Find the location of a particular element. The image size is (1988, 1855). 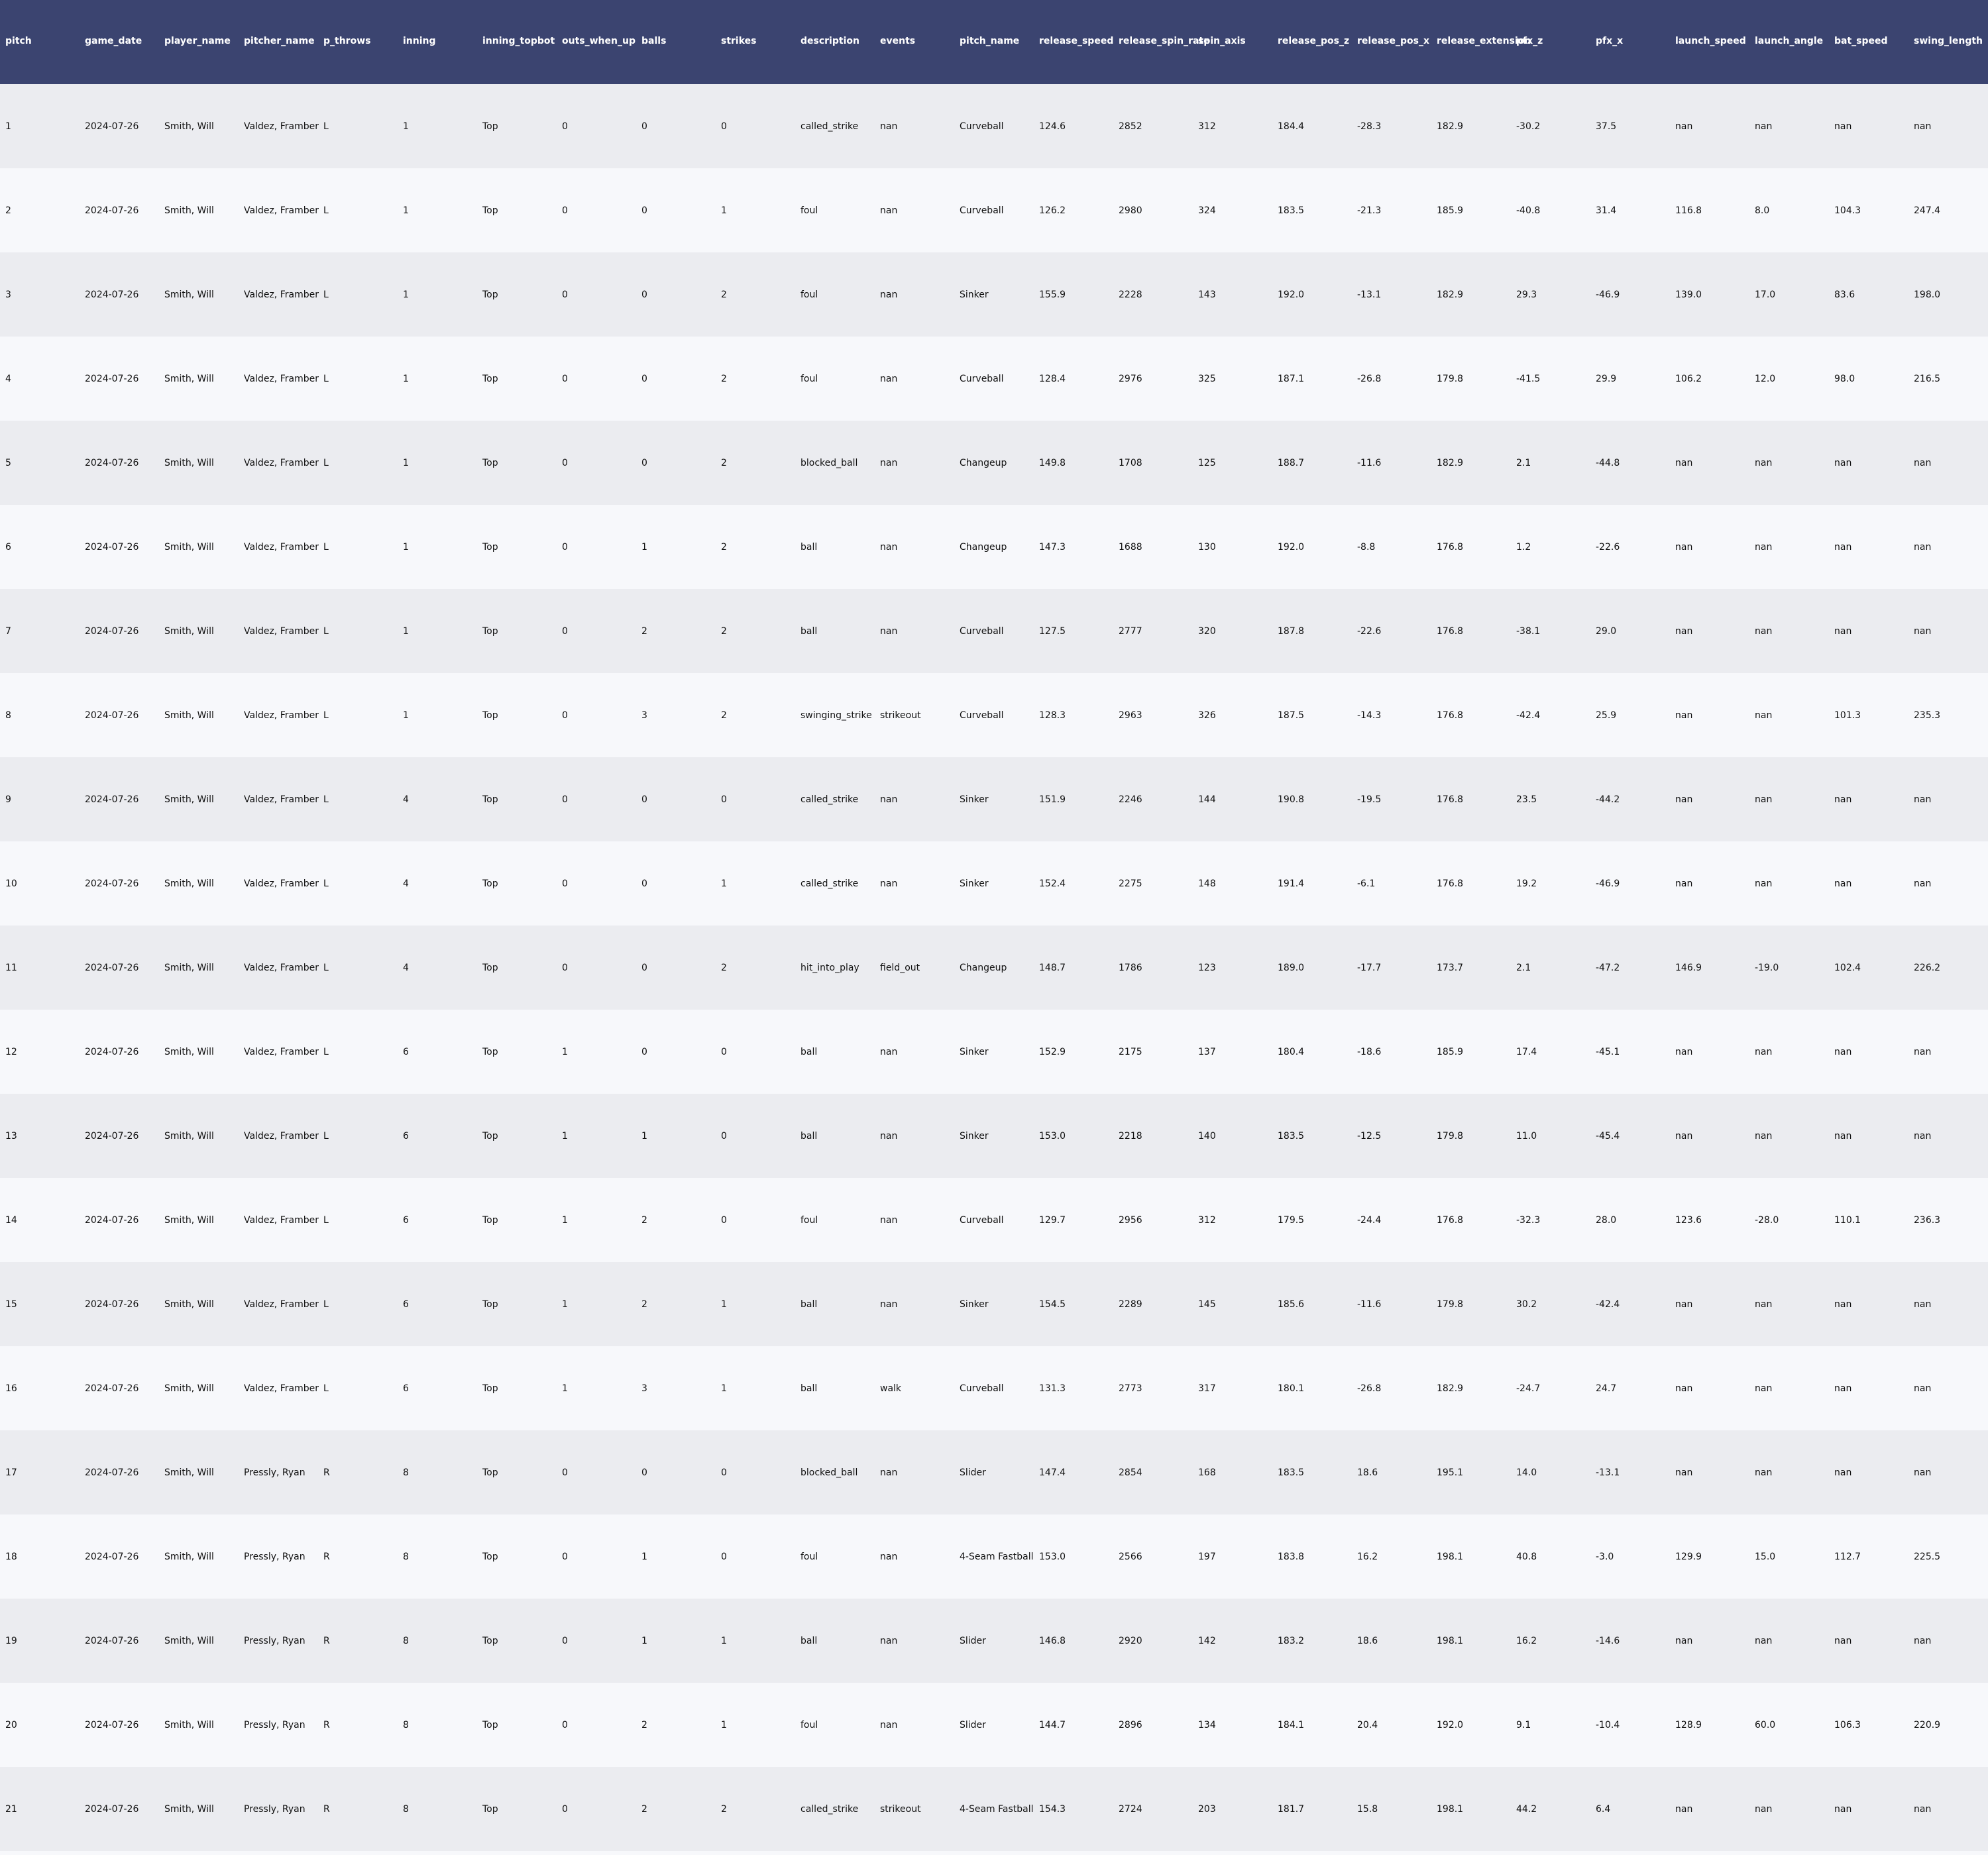

table-cell: 5 is located at coordinates (8, 462).